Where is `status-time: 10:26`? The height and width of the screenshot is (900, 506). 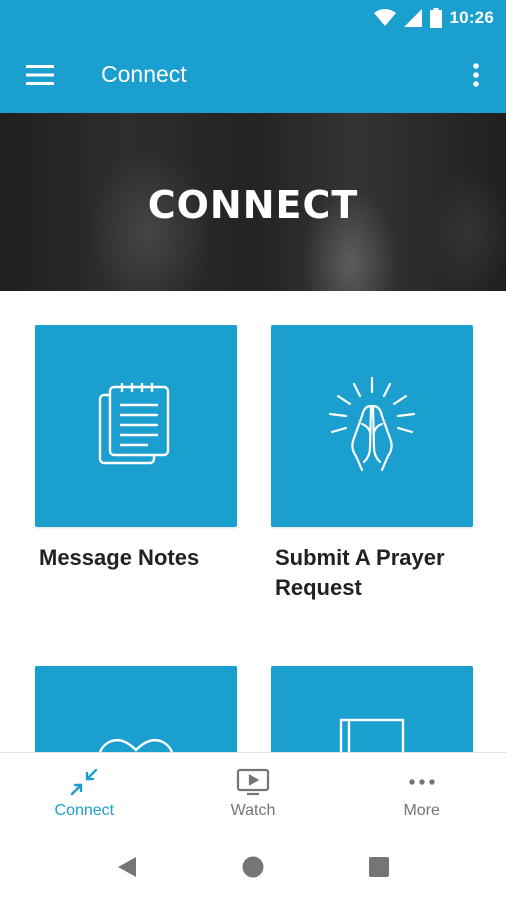
status-time: 10:26 is located at coordinates (471, 17).